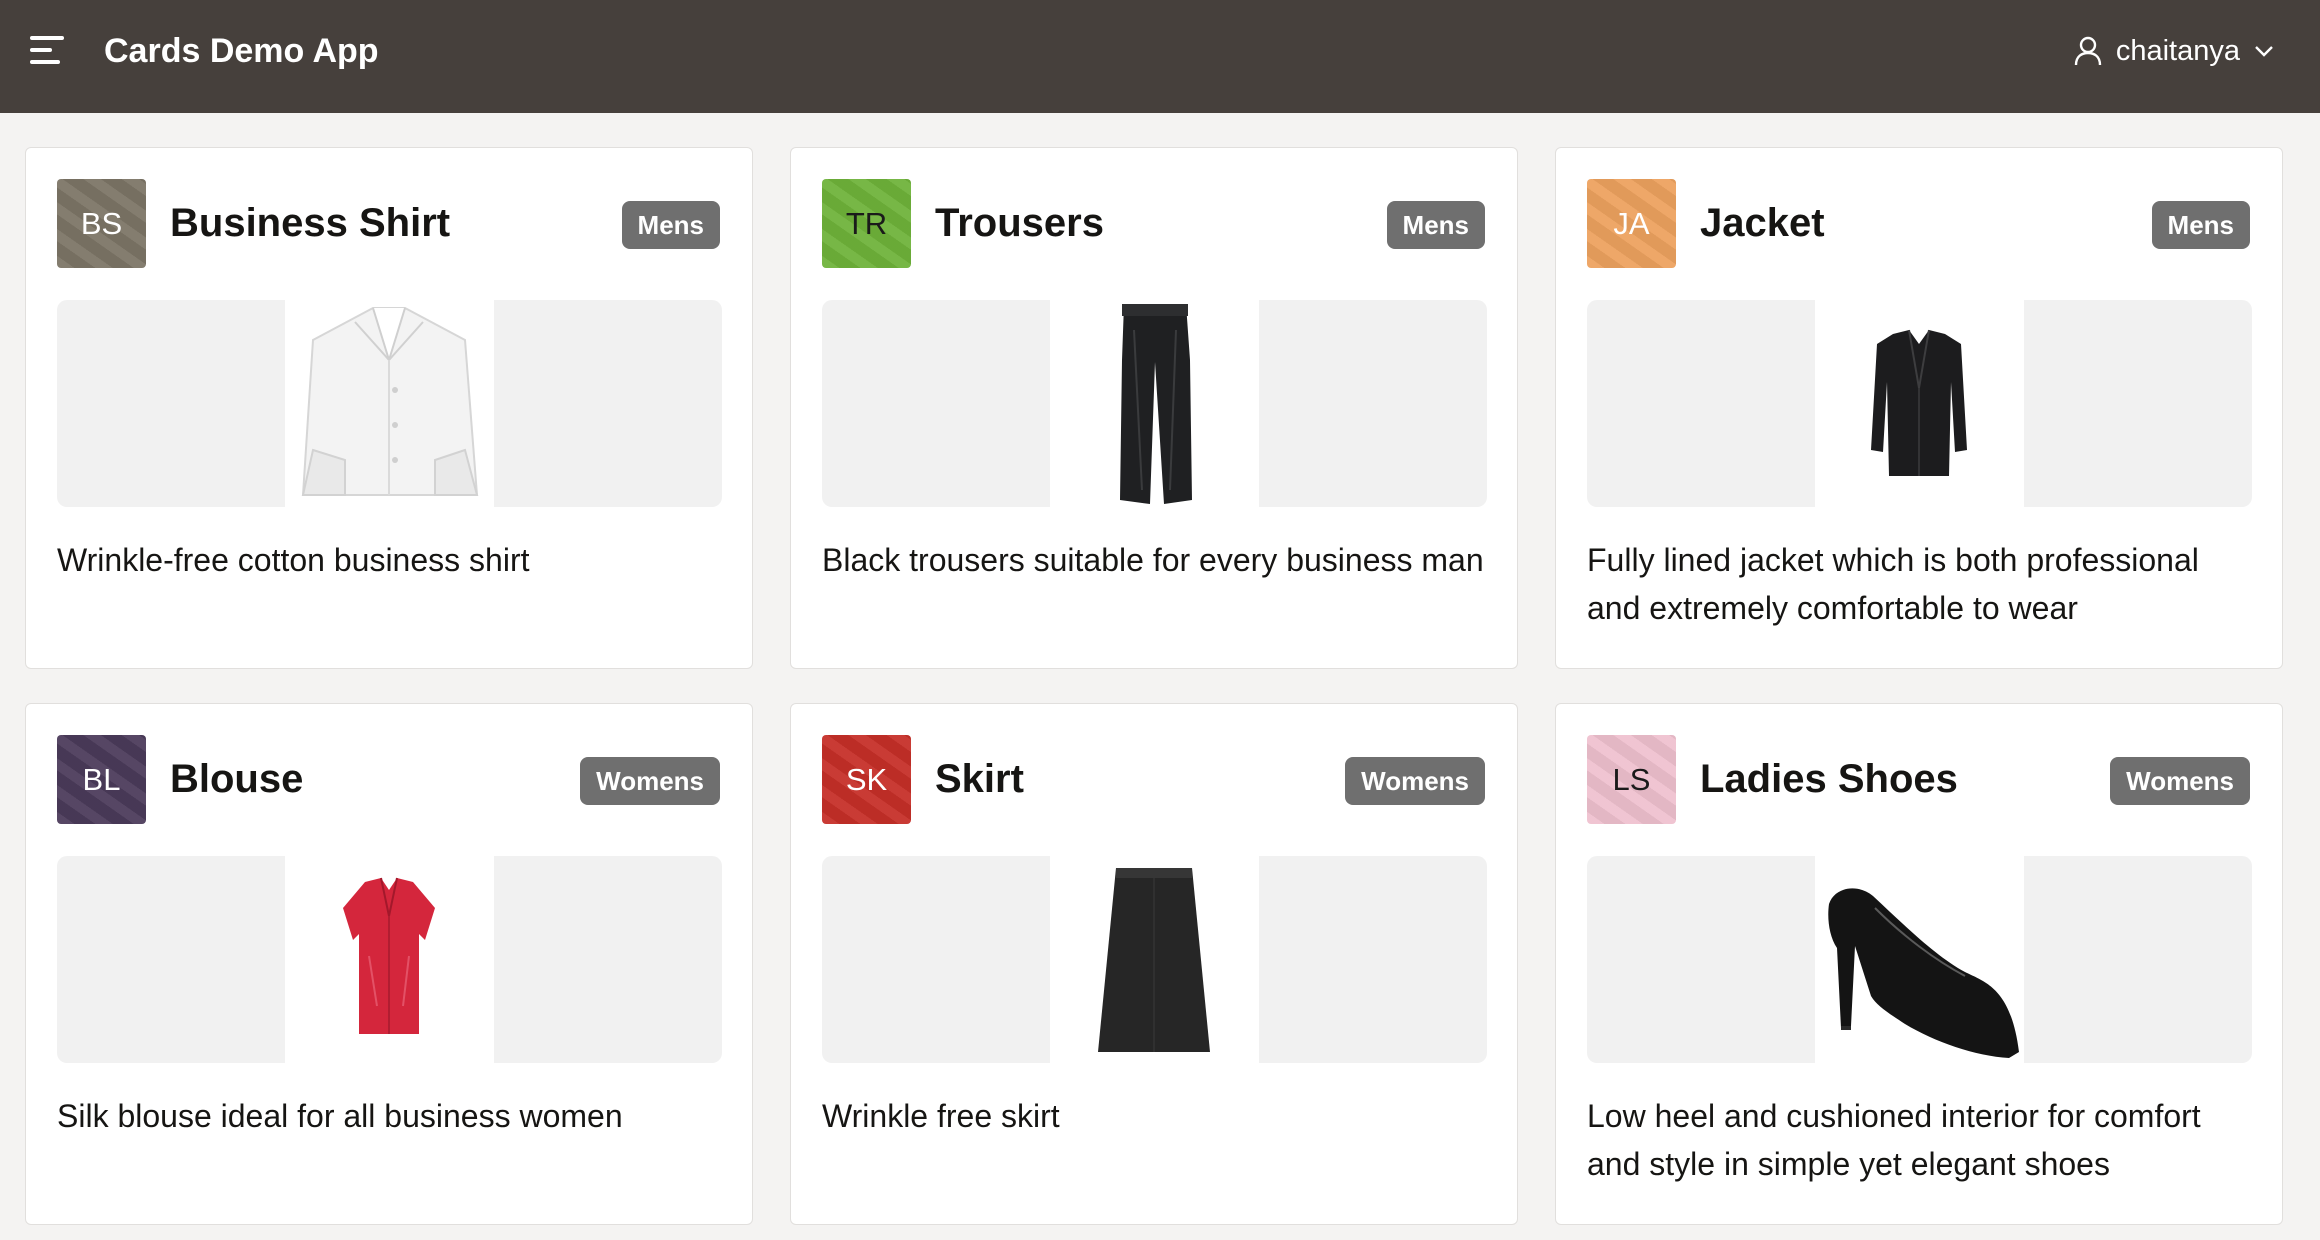  I want to click on card-title: Business Shirt, so click(310, 223).